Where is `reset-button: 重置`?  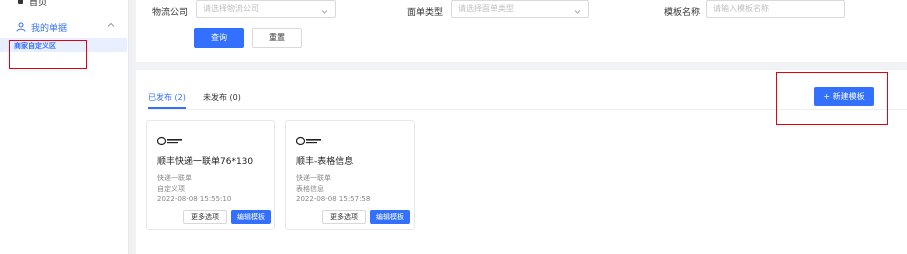
reset-button: 重置 is located at coordinates (277, 38).